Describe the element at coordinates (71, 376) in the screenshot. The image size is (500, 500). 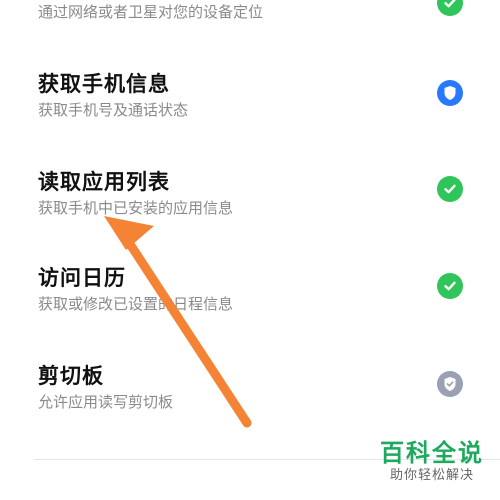
I see `permission-title: 剪切板` at that location.